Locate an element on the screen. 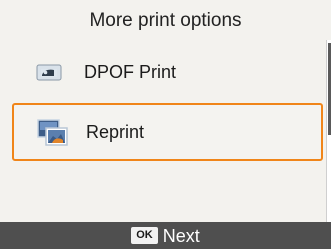 Image resolution: width=331 pixels, height=249 pixels. scrollbar is located at coordinates (328, 131).